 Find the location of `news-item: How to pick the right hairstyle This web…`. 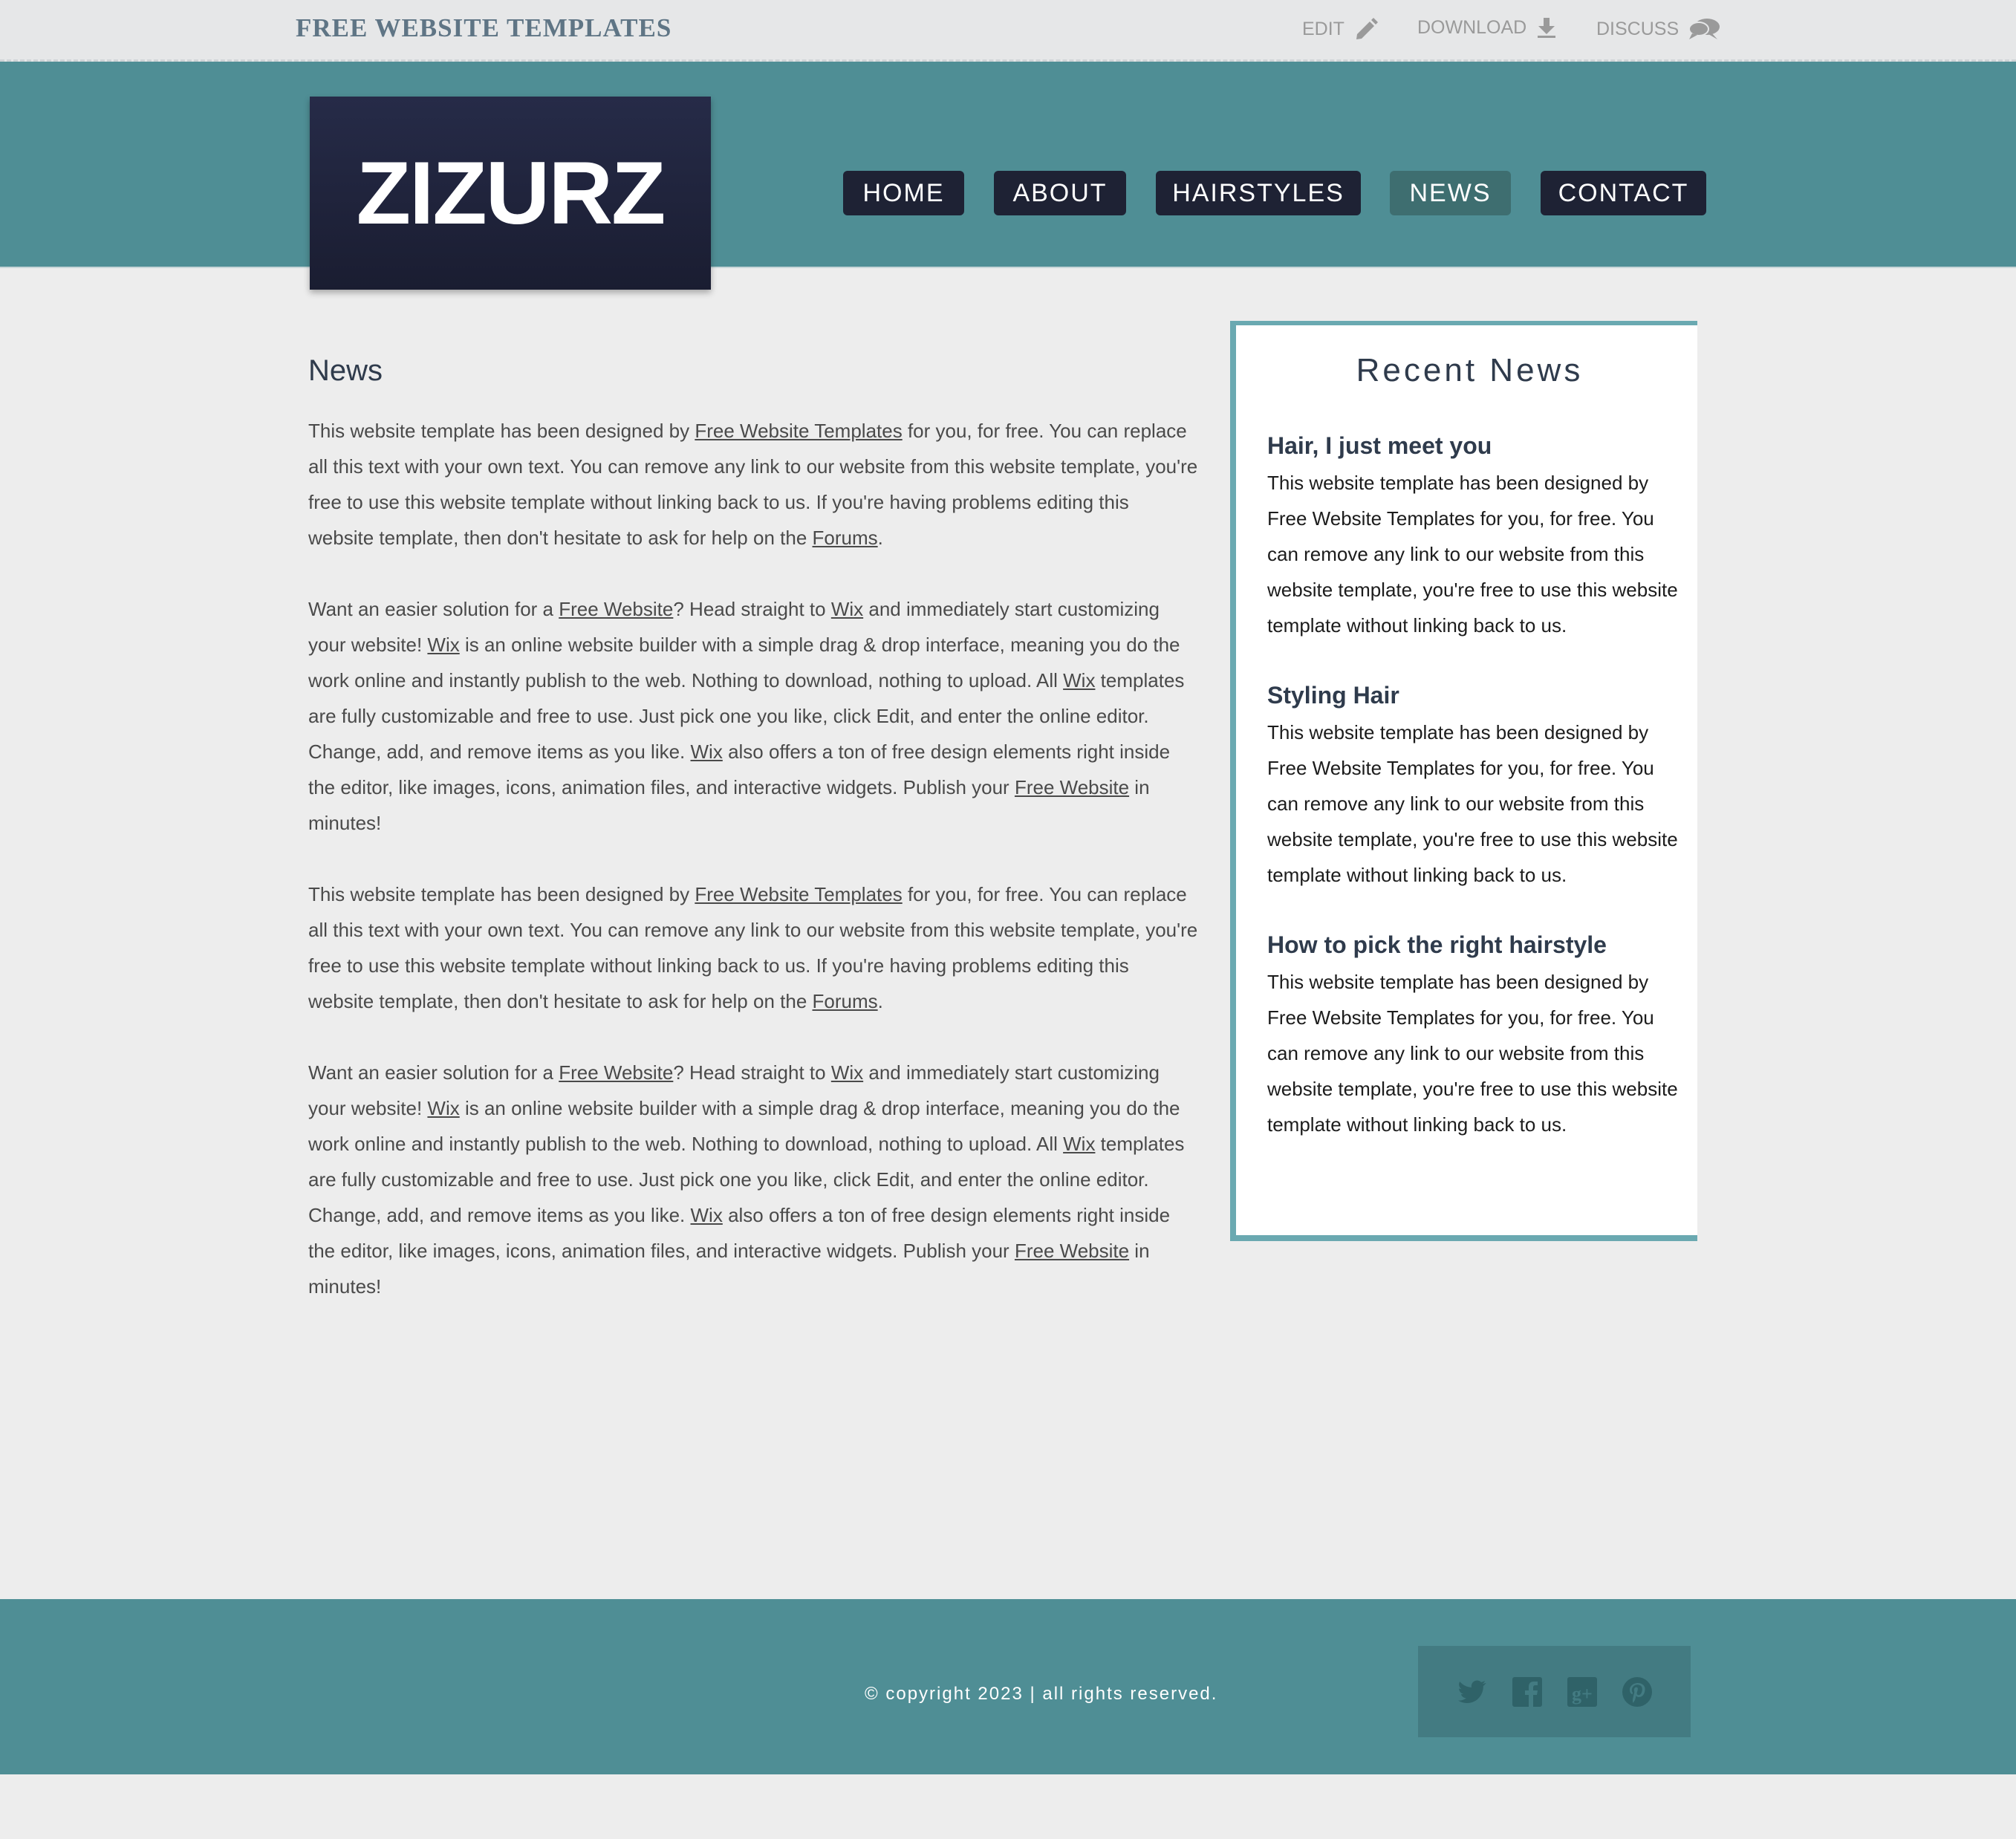

news-item: How to pick the right hairstyle This web… is located at coordinates (1475, 1033).